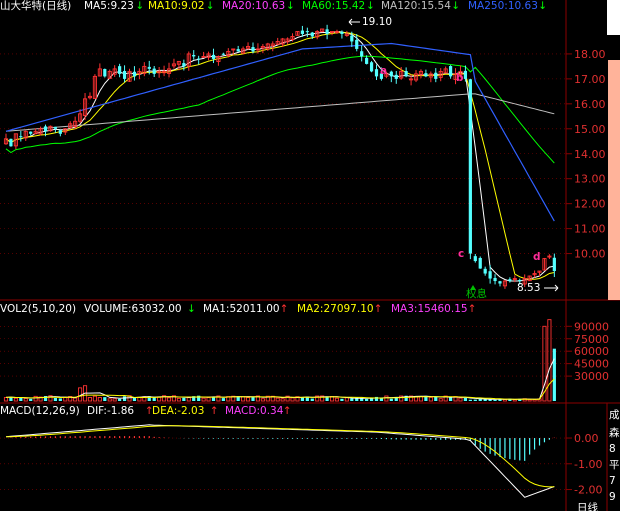 The height and width of the screenshot is (511, 620). What do you see at coordinates (286, 351) in the screenshot?
I see `volume-panel-grid` at bounding box center [286, 351].